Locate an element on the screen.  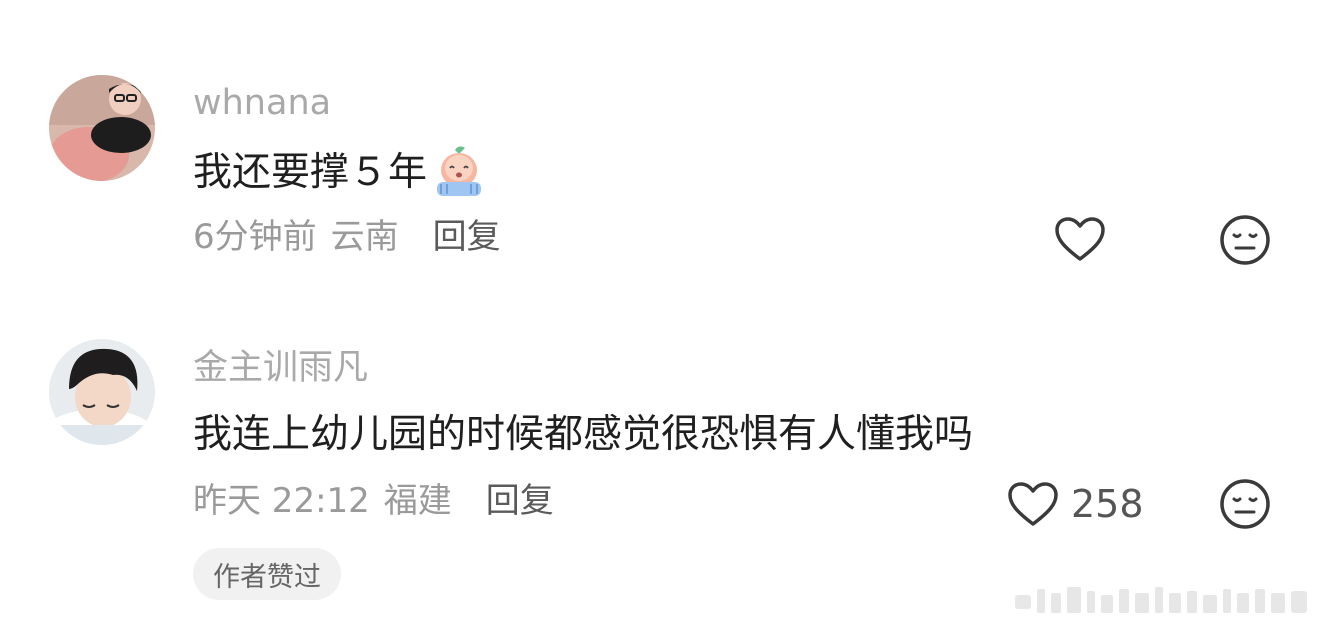
comment-text-body: 我连上幼儿园的时候都感觉很恐惧有人懂我吗 is located at coordinates (583, 434).